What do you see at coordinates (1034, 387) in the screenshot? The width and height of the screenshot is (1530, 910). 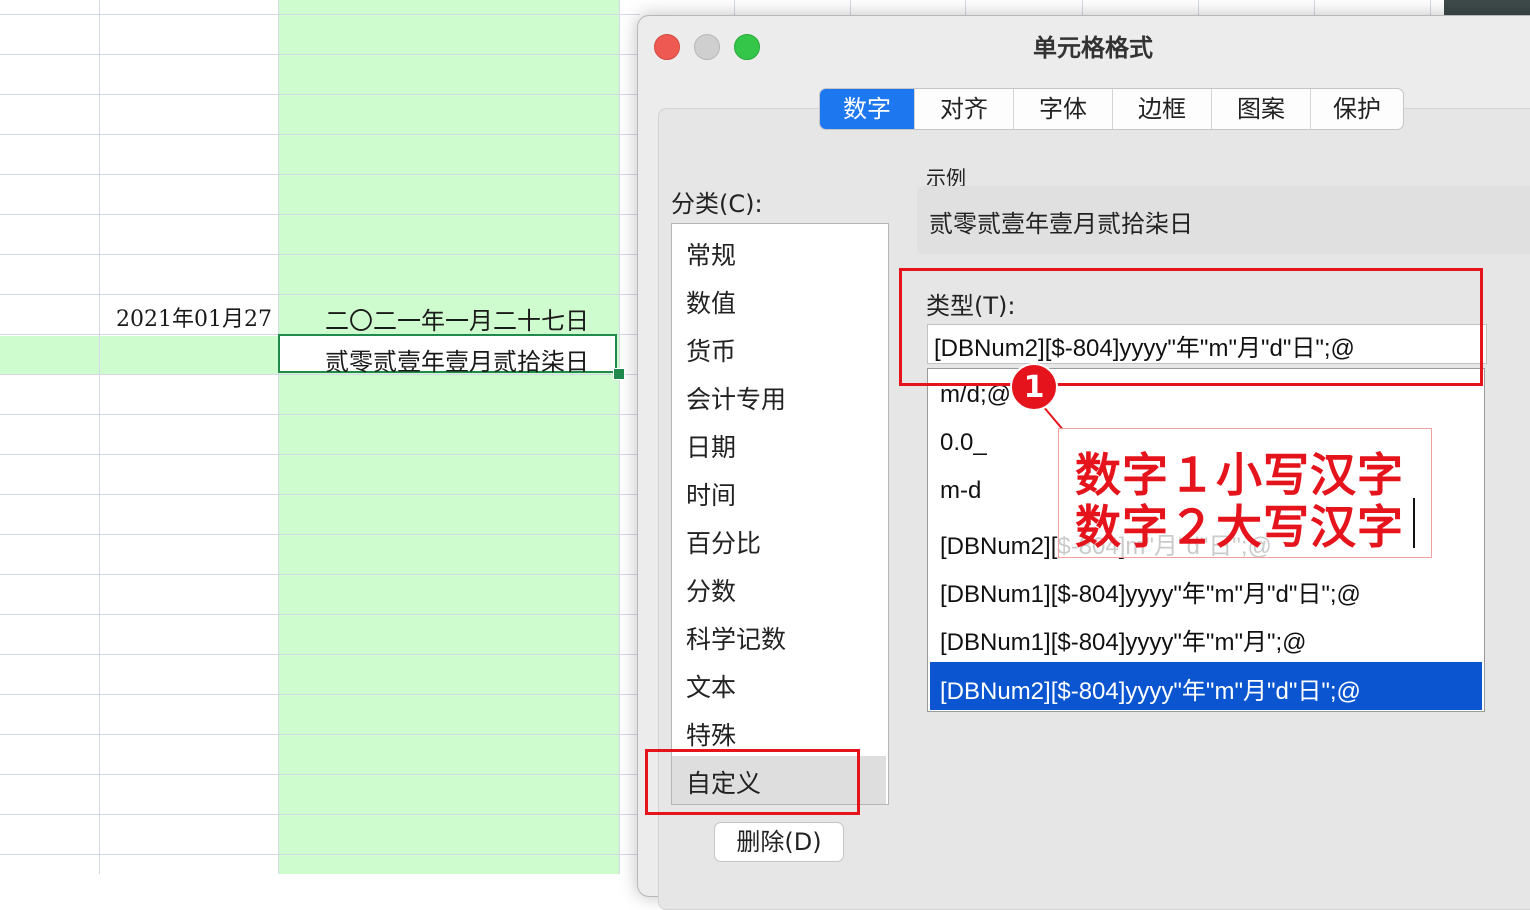 I see `annotation-step-badge: 1` at bounding box center [1034, 387].